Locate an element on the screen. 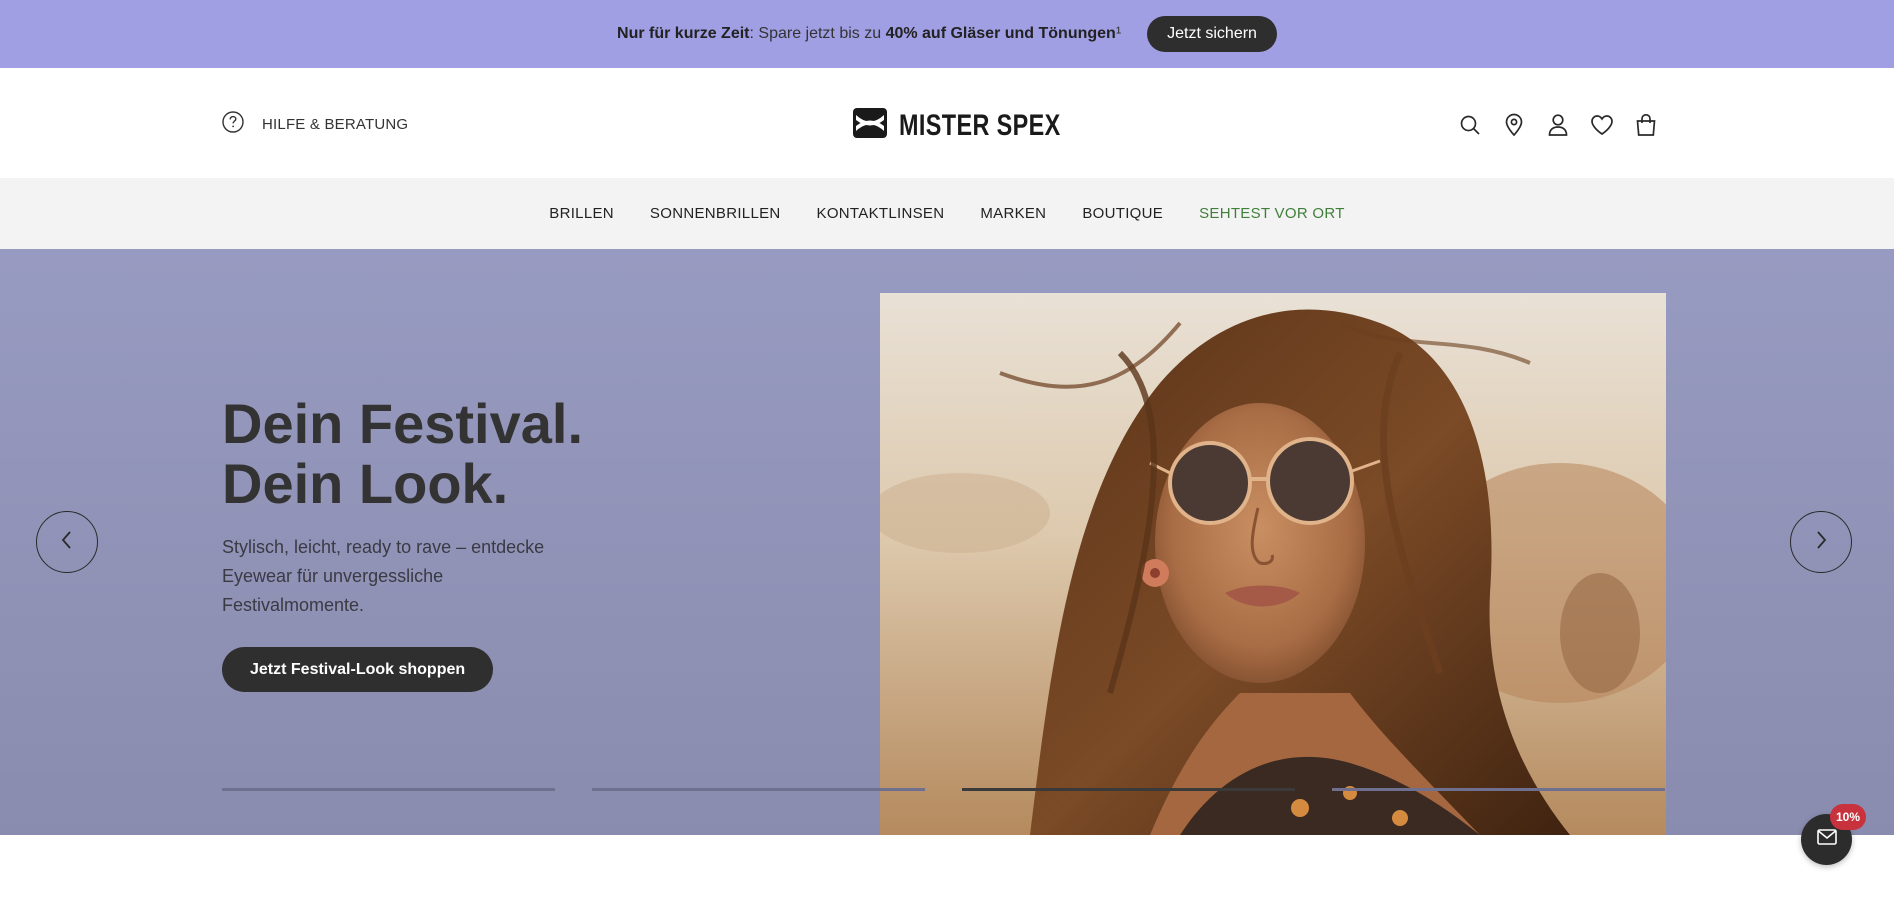 The height and width of the screenshot is (903, 1894). logo-text: MISTER SPEX is located at coordinates (980, 125).